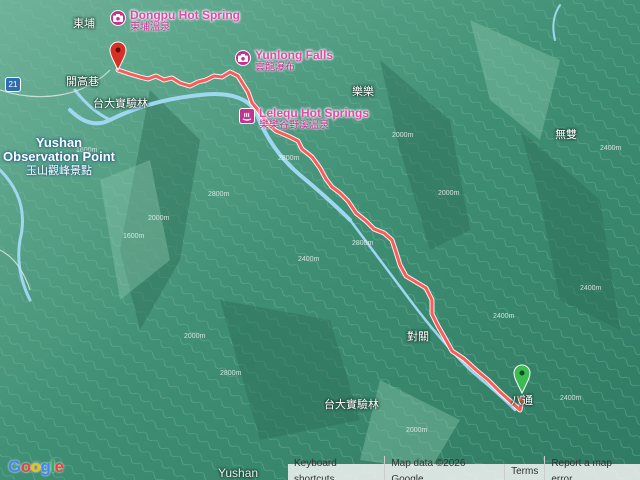  I want to click on poi-name-zh: 樂樂谷野溪溫泉, so click(294, 125).